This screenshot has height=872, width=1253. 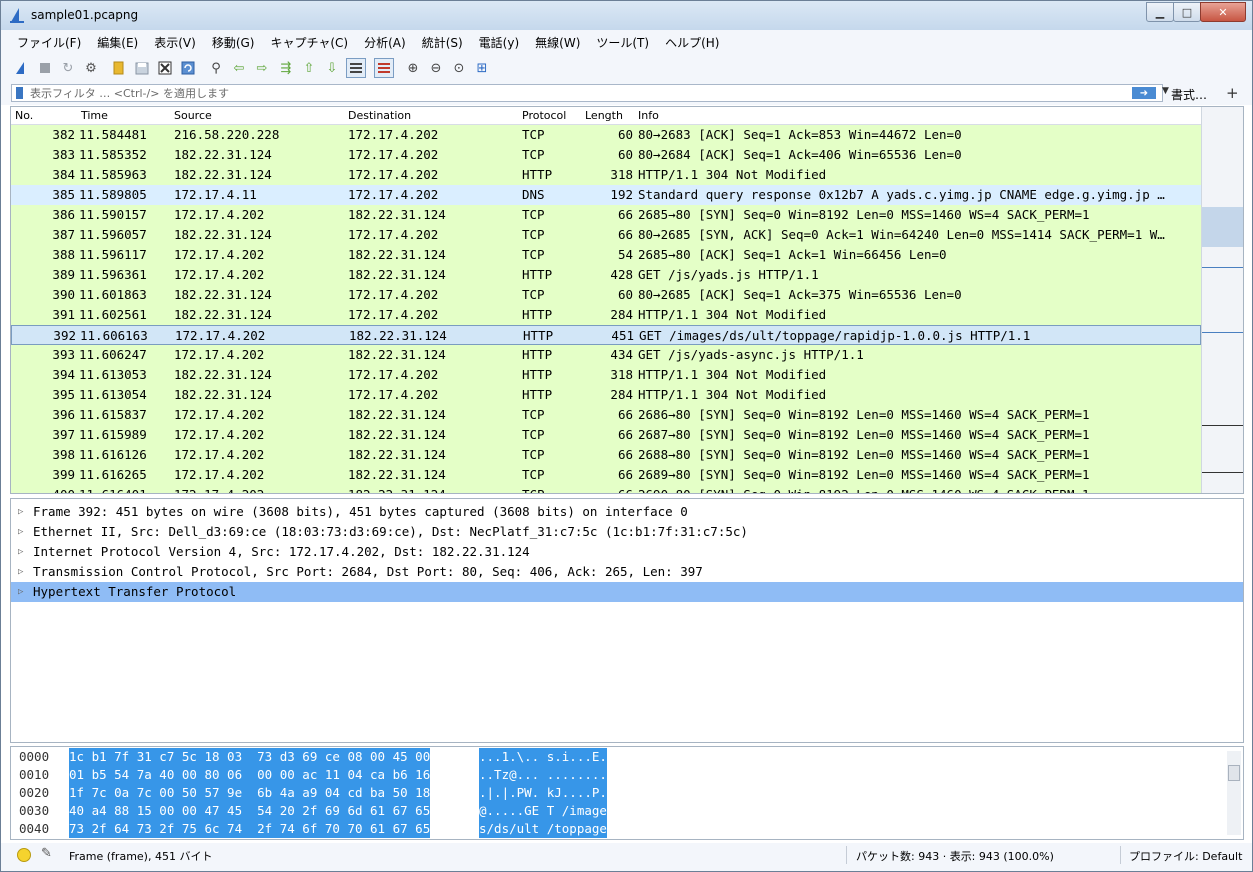 I want to click on expert-info-icon, so click(x=24, y=855).